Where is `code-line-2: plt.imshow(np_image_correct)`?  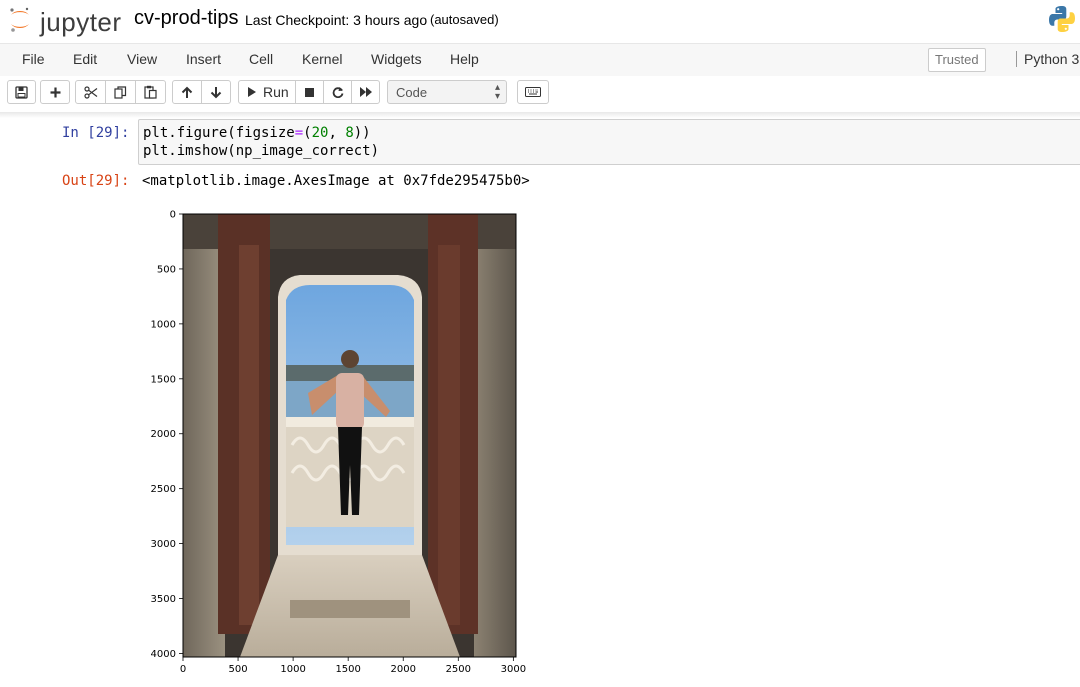
code-line-2: plt.imshow(np_image_correct) is located at coordinates (261, 151).